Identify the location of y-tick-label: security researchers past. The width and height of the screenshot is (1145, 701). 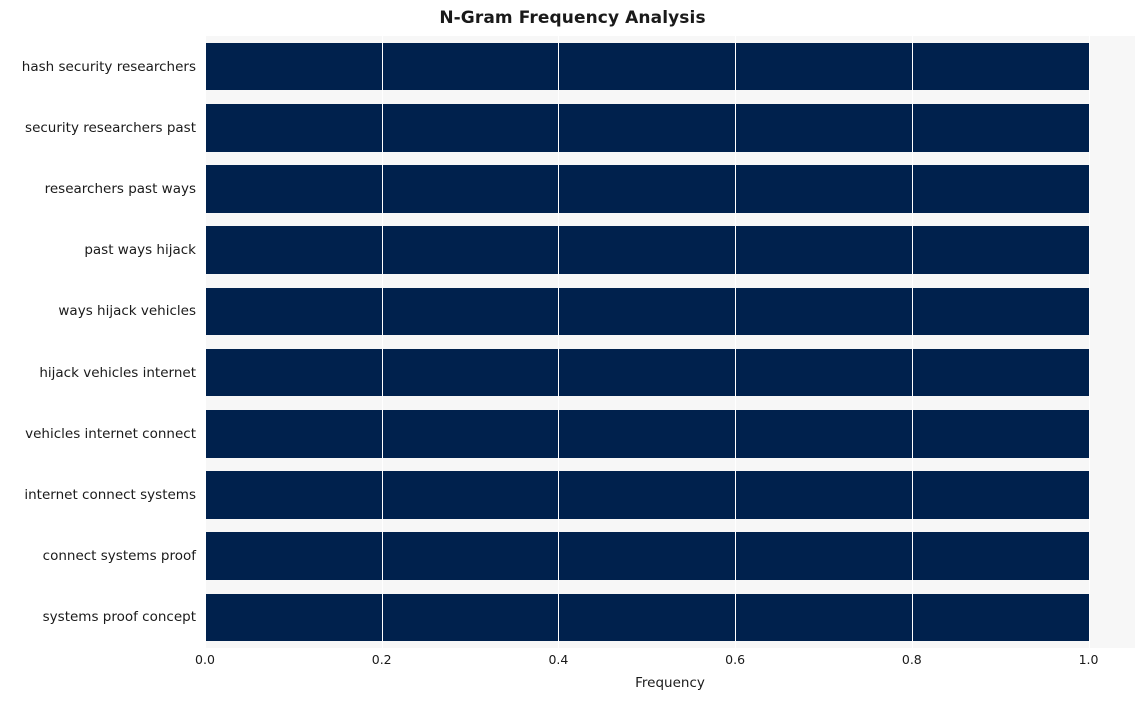
(110, 127).